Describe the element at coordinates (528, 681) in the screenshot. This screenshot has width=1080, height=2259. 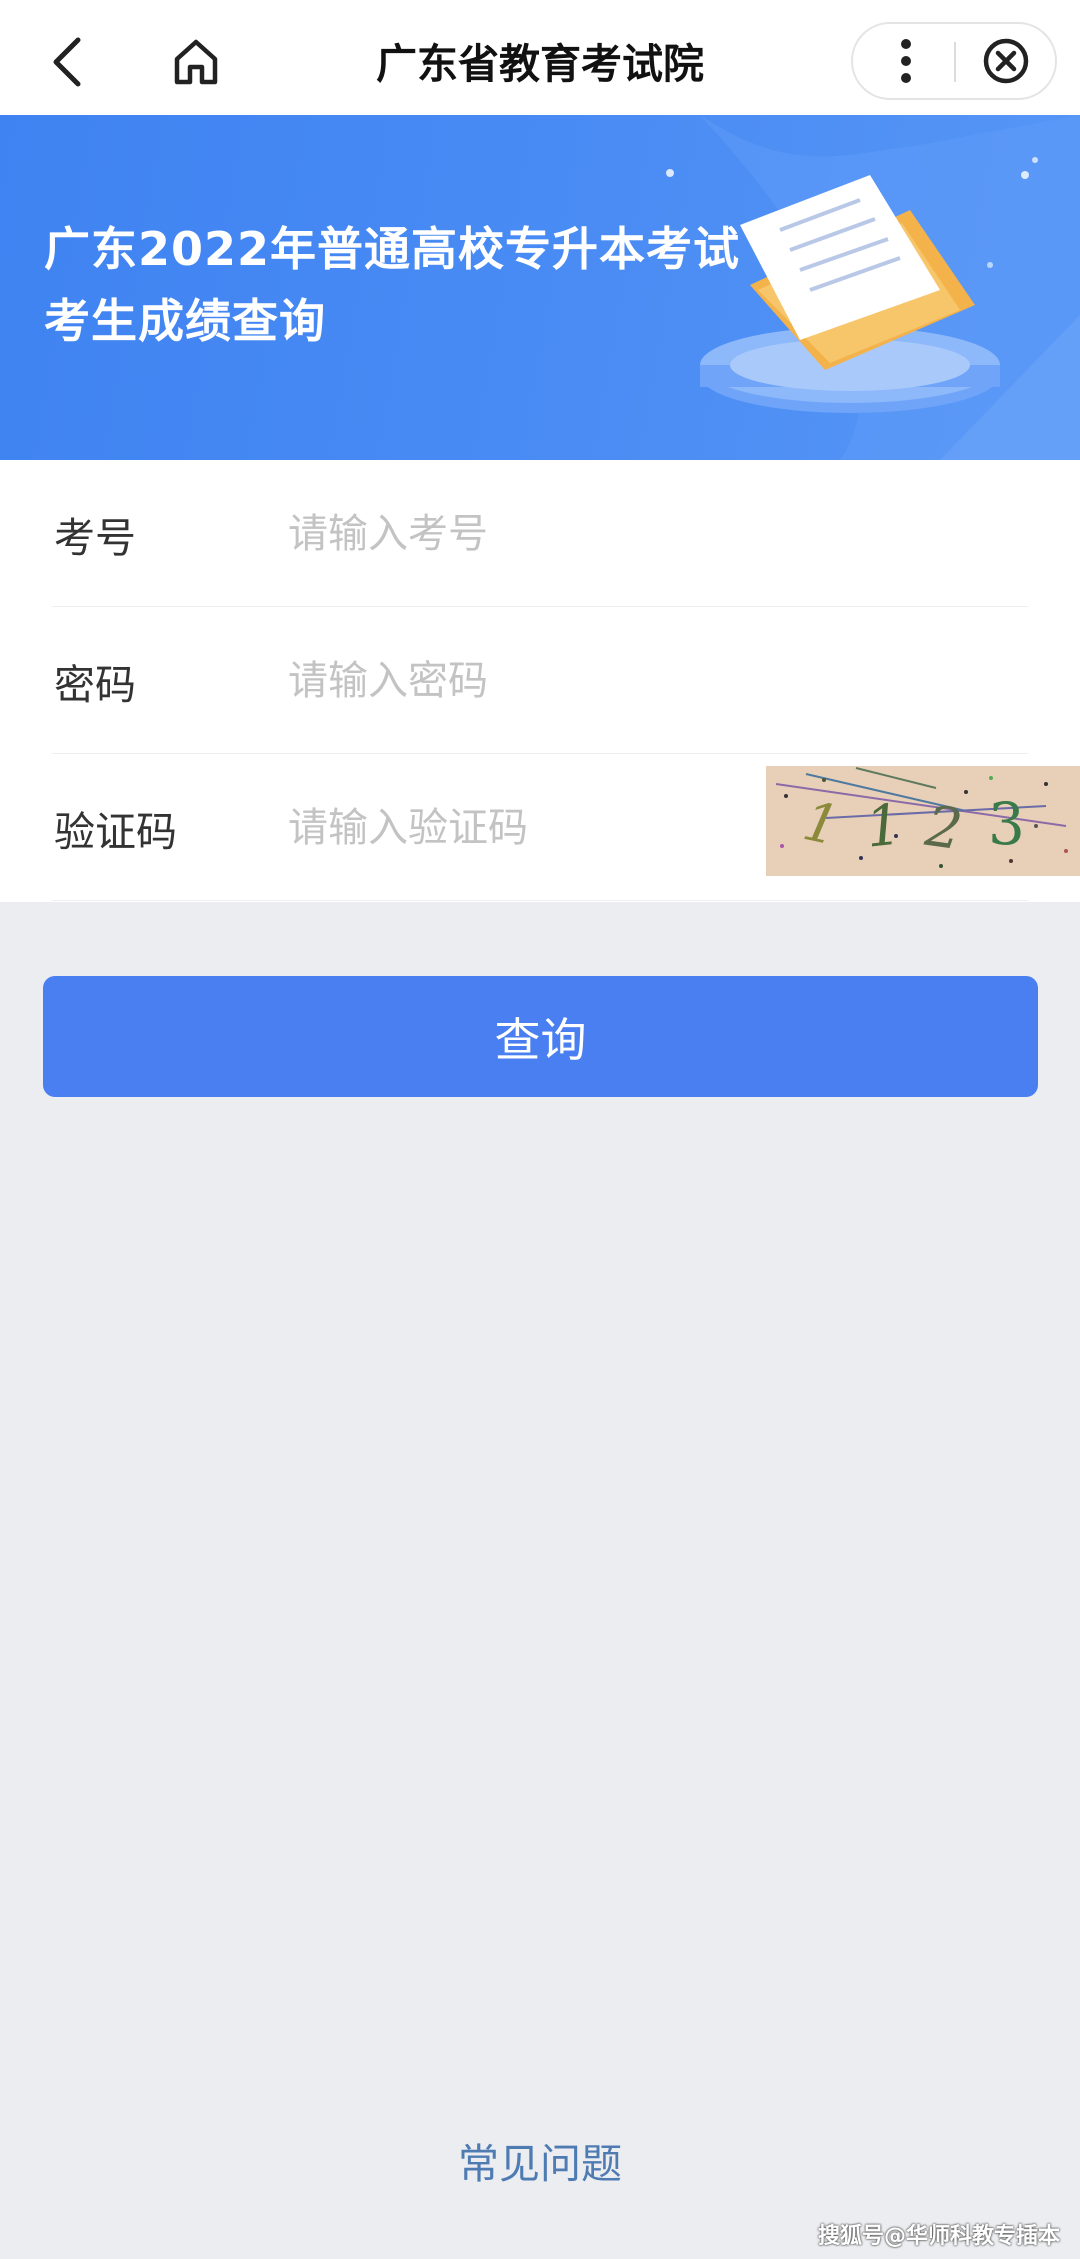
I see `password-input` at that location.